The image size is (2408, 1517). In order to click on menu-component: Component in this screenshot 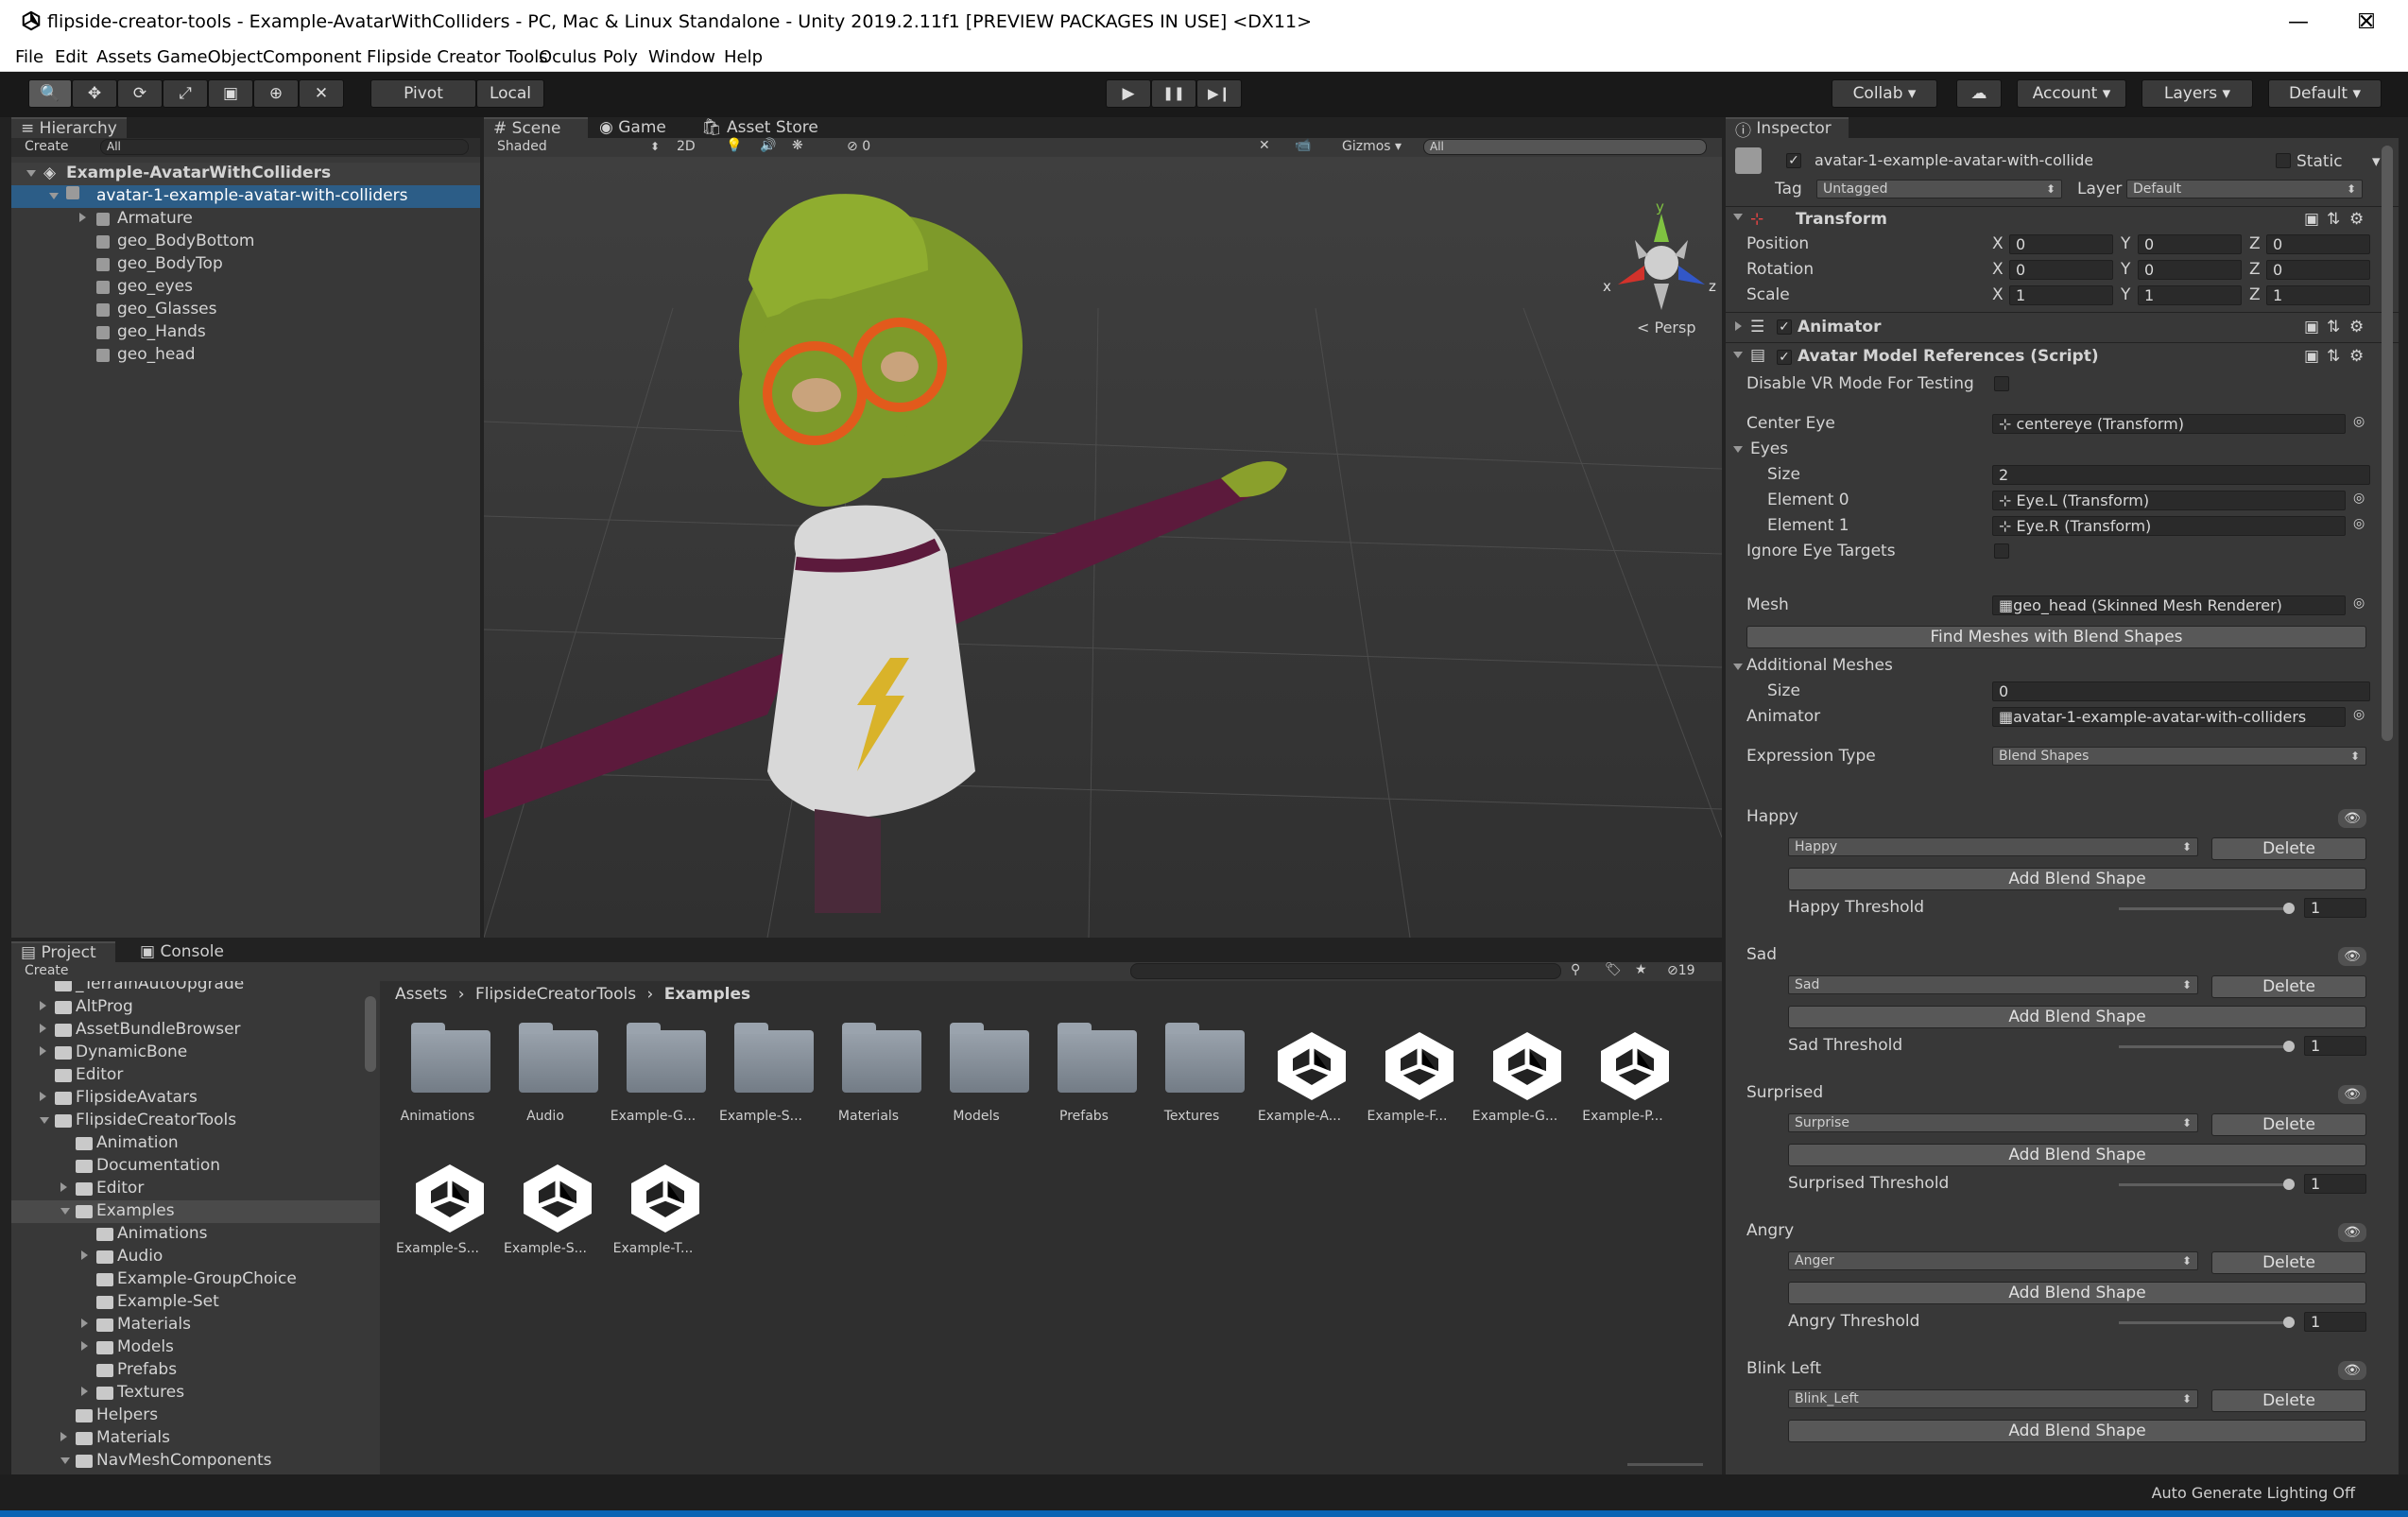, I will do `click(312, 57)`.